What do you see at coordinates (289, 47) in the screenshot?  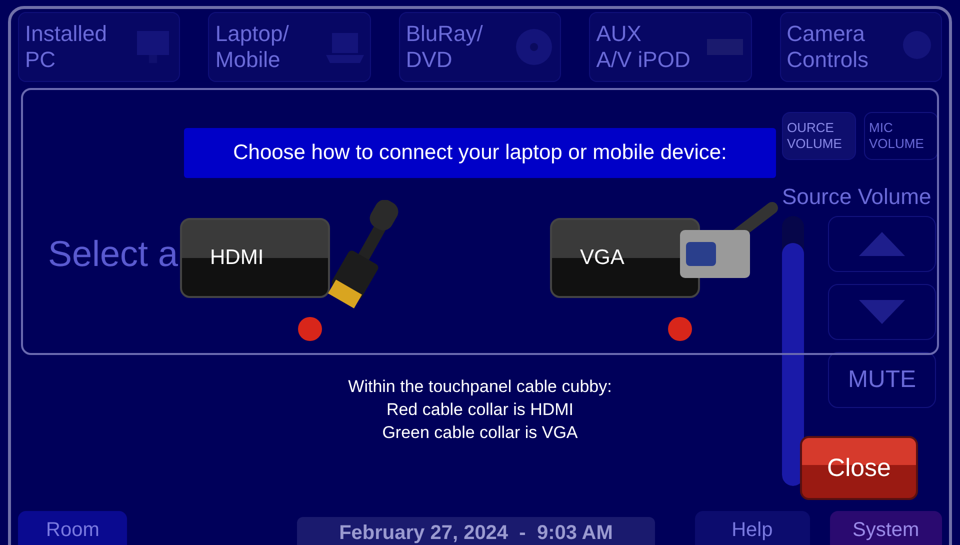 I see `source-button: Laptop/ Mobile` at bounding box center [289, 47].